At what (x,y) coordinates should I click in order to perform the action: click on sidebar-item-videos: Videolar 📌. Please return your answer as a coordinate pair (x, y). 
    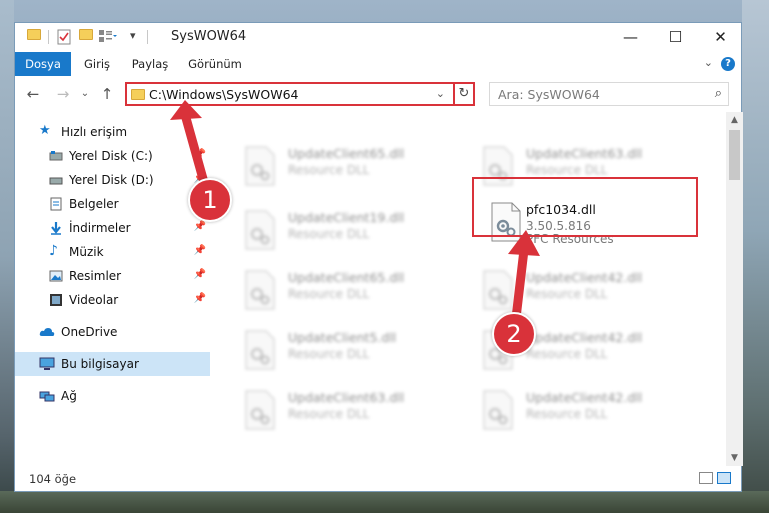
    Looking at the image, I should click on (112, 300).